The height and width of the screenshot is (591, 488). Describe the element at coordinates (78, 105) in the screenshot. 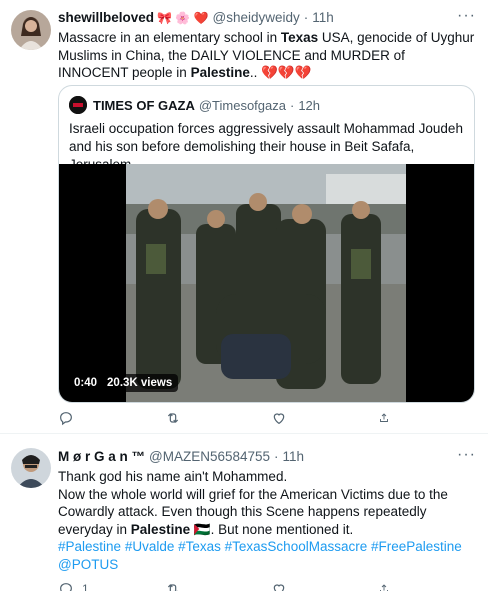

I see `quote-avatar` at that location.